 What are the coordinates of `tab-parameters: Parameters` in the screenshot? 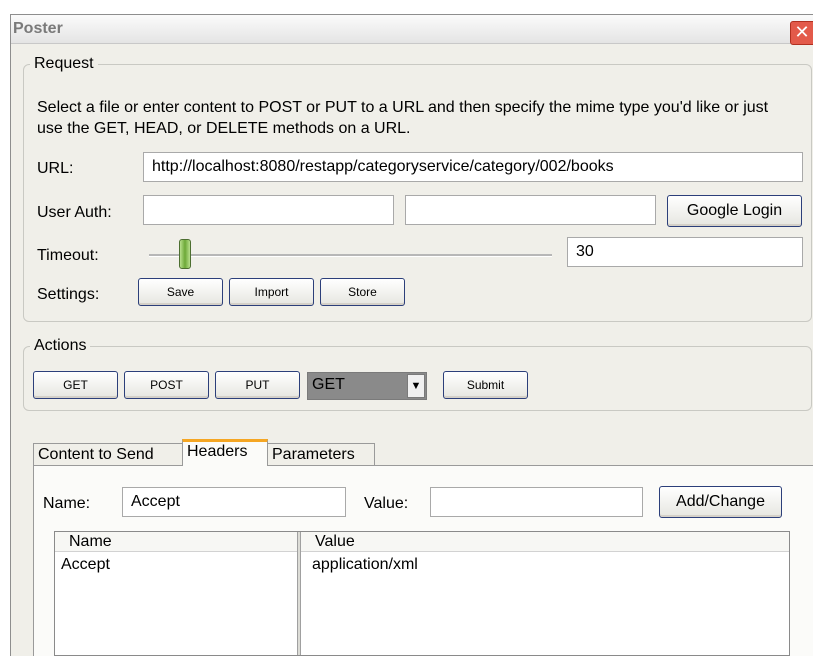 It's located at (321, 454).